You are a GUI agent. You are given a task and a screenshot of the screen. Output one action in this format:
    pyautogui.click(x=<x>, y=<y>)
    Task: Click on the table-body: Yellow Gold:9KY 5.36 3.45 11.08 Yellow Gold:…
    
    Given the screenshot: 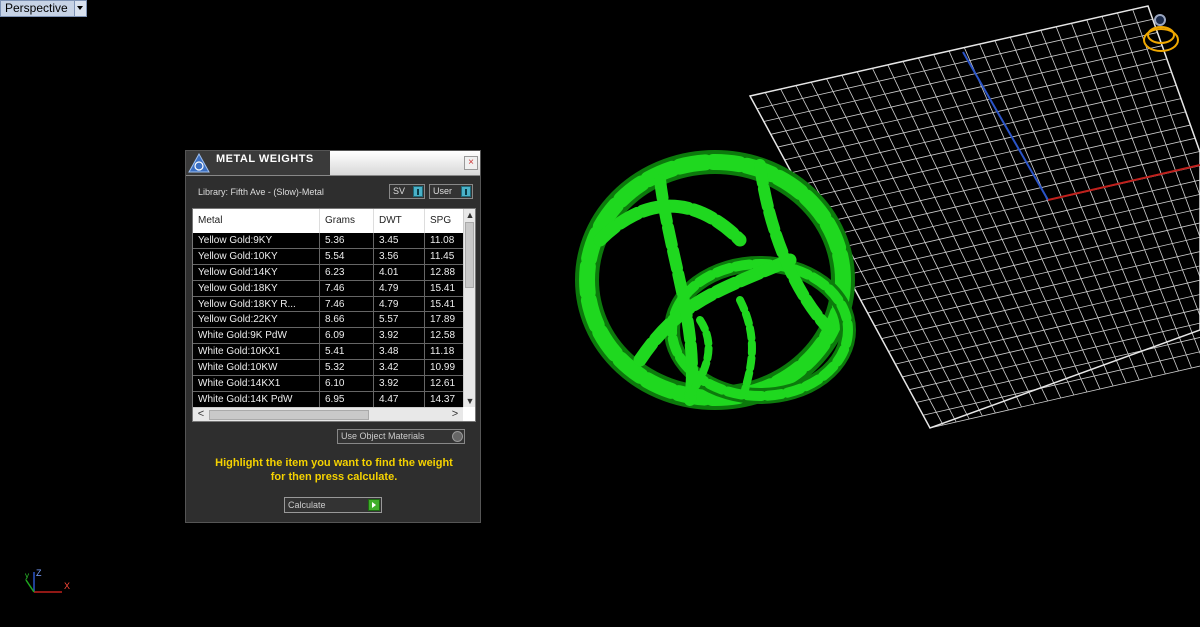 What is the action you would take?
    pyautogui.click(x=328, y=320)
    